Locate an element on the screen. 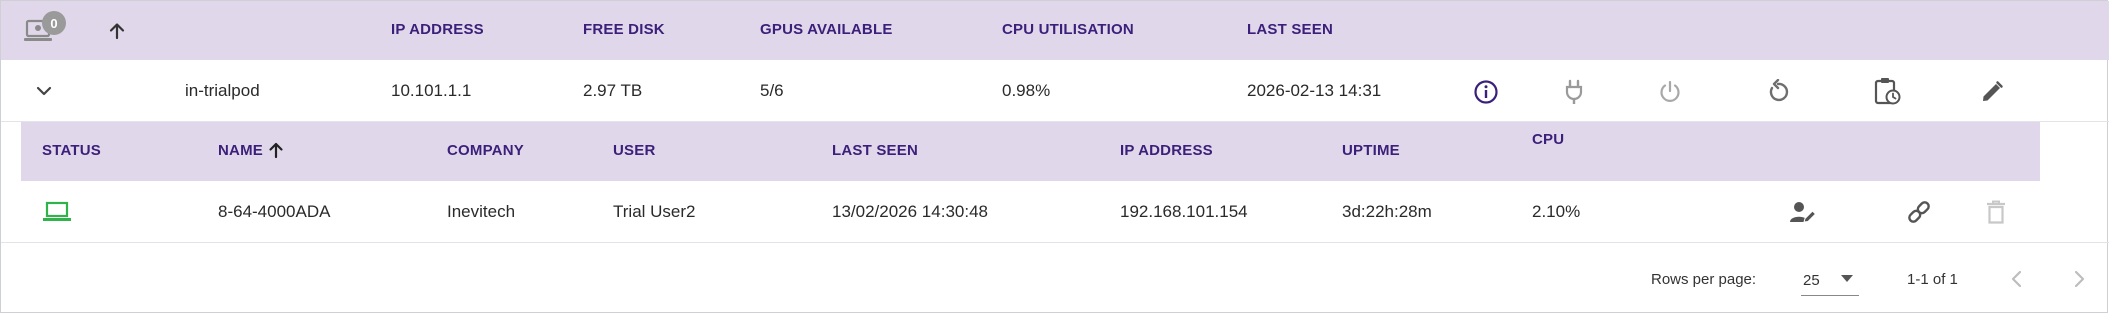  notification-count-badge: 0 is located at coordinates (54, 23).